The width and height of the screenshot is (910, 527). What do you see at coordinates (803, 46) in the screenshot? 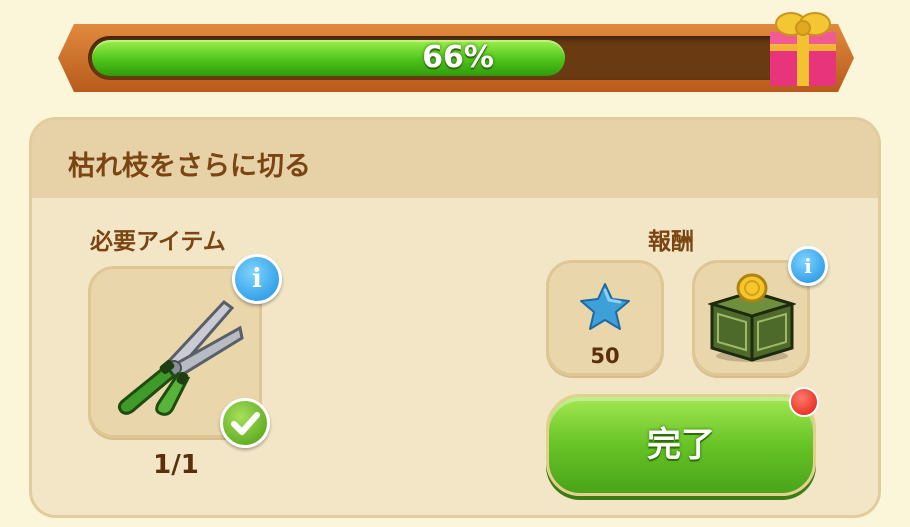
I see `gift-box-icon` at bounding box center [803, 46].